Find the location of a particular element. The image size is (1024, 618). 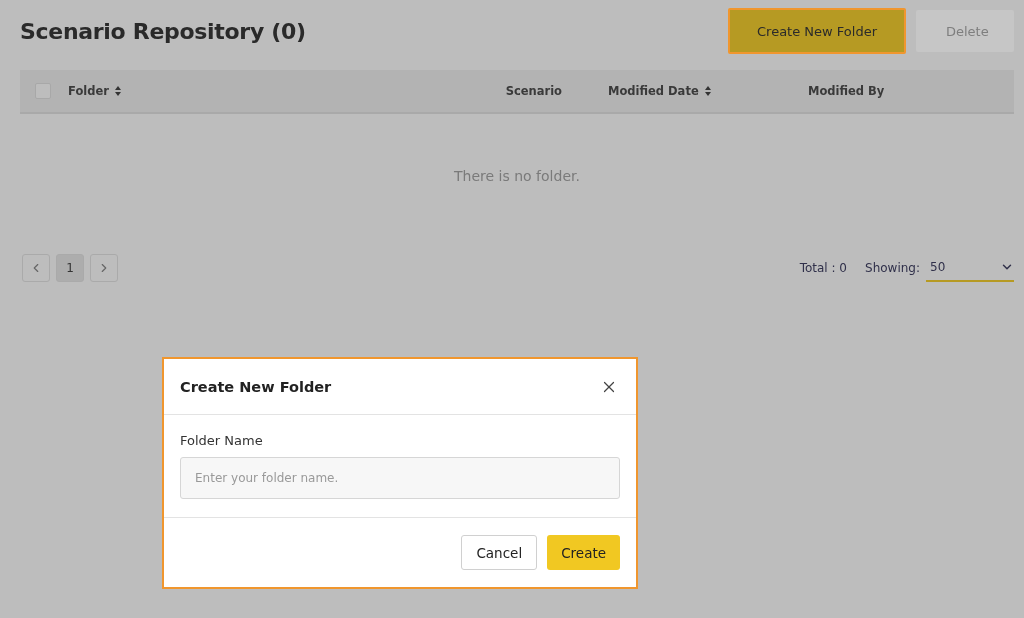

column-header: Folder is located at coordinates (88, 91).